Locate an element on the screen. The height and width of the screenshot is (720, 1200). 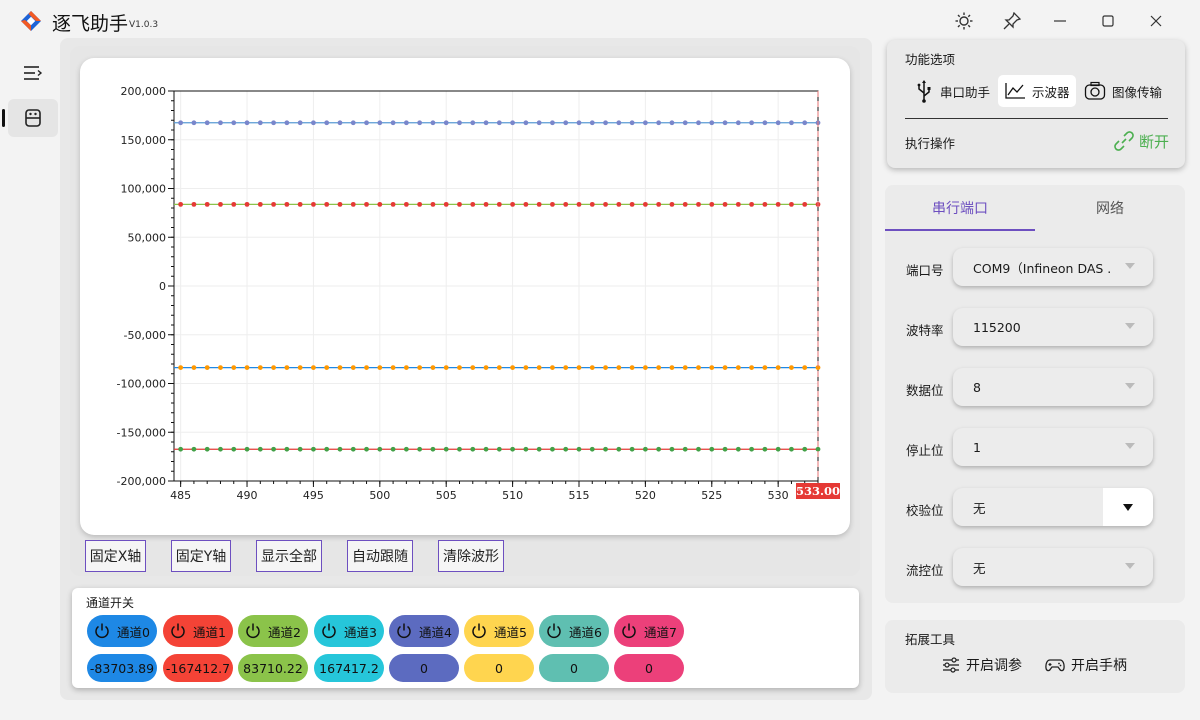
channel-value-7: 0 is located at coordinates (649, 668).